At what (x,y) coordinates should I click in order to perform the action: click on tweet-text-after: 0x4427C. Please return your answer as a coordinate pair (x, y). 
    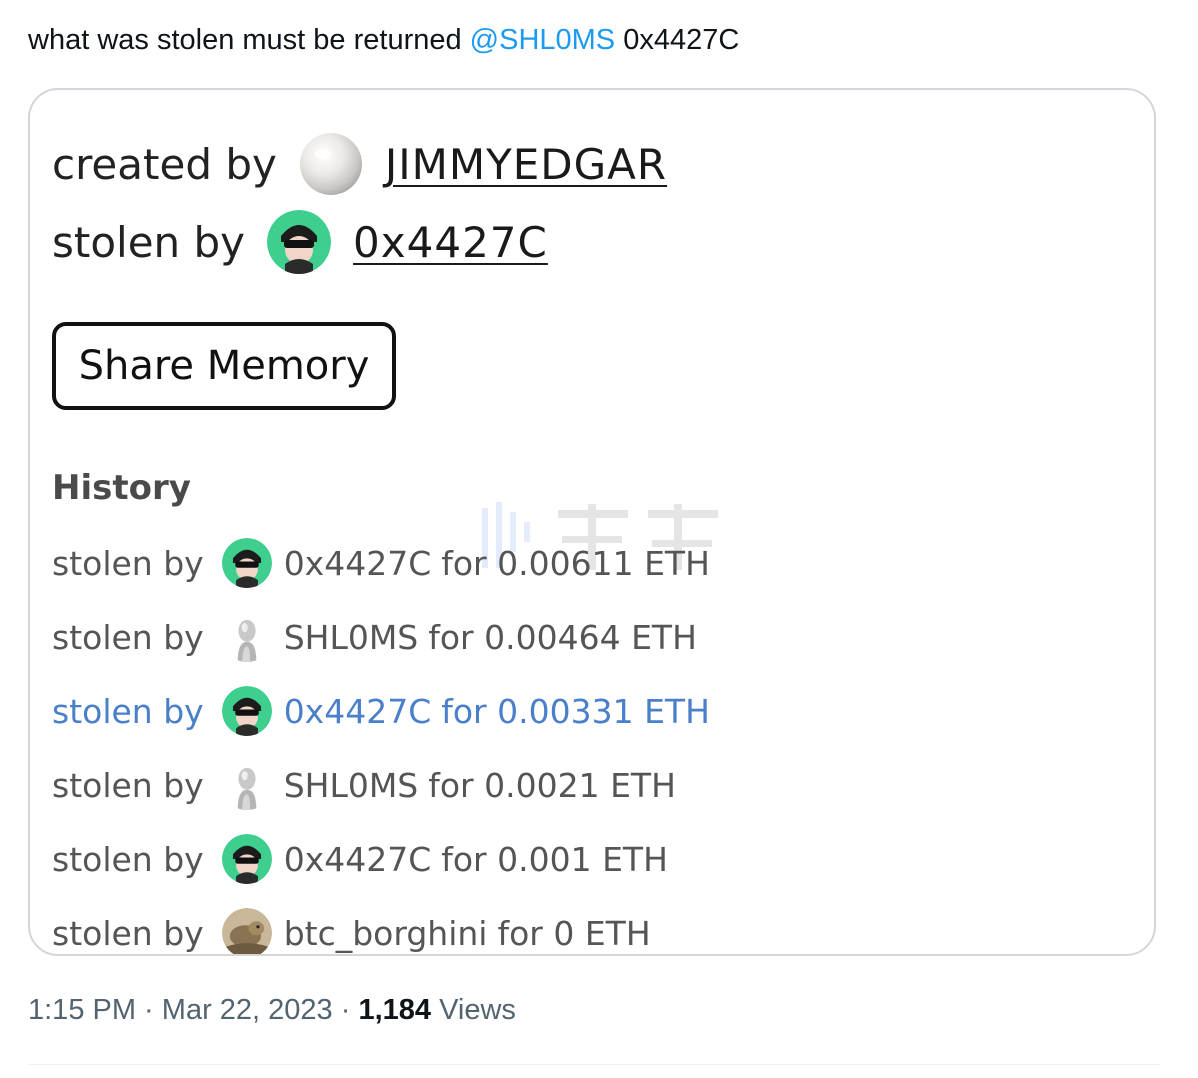
    Looking at the image, I should click on (677, 40).